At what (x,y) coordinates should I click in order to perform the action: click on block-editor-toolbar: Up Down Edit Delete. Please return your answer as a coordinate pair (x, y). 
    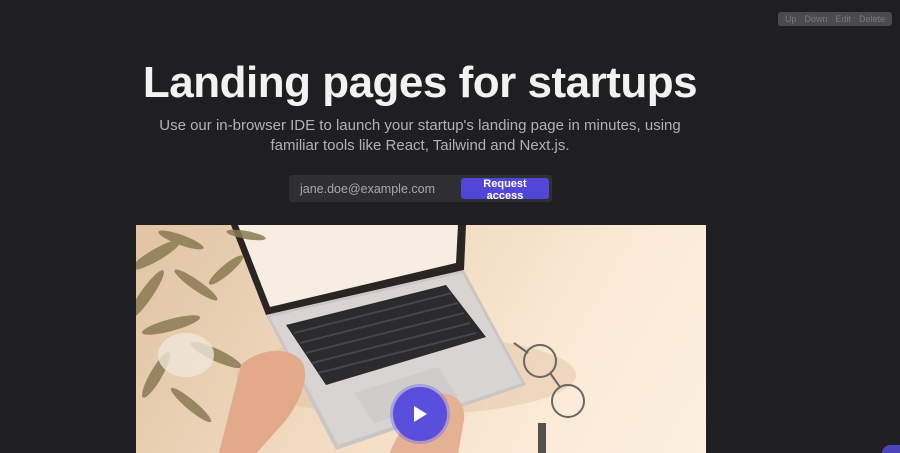
    Looking at the image, I should click on (834, 19).